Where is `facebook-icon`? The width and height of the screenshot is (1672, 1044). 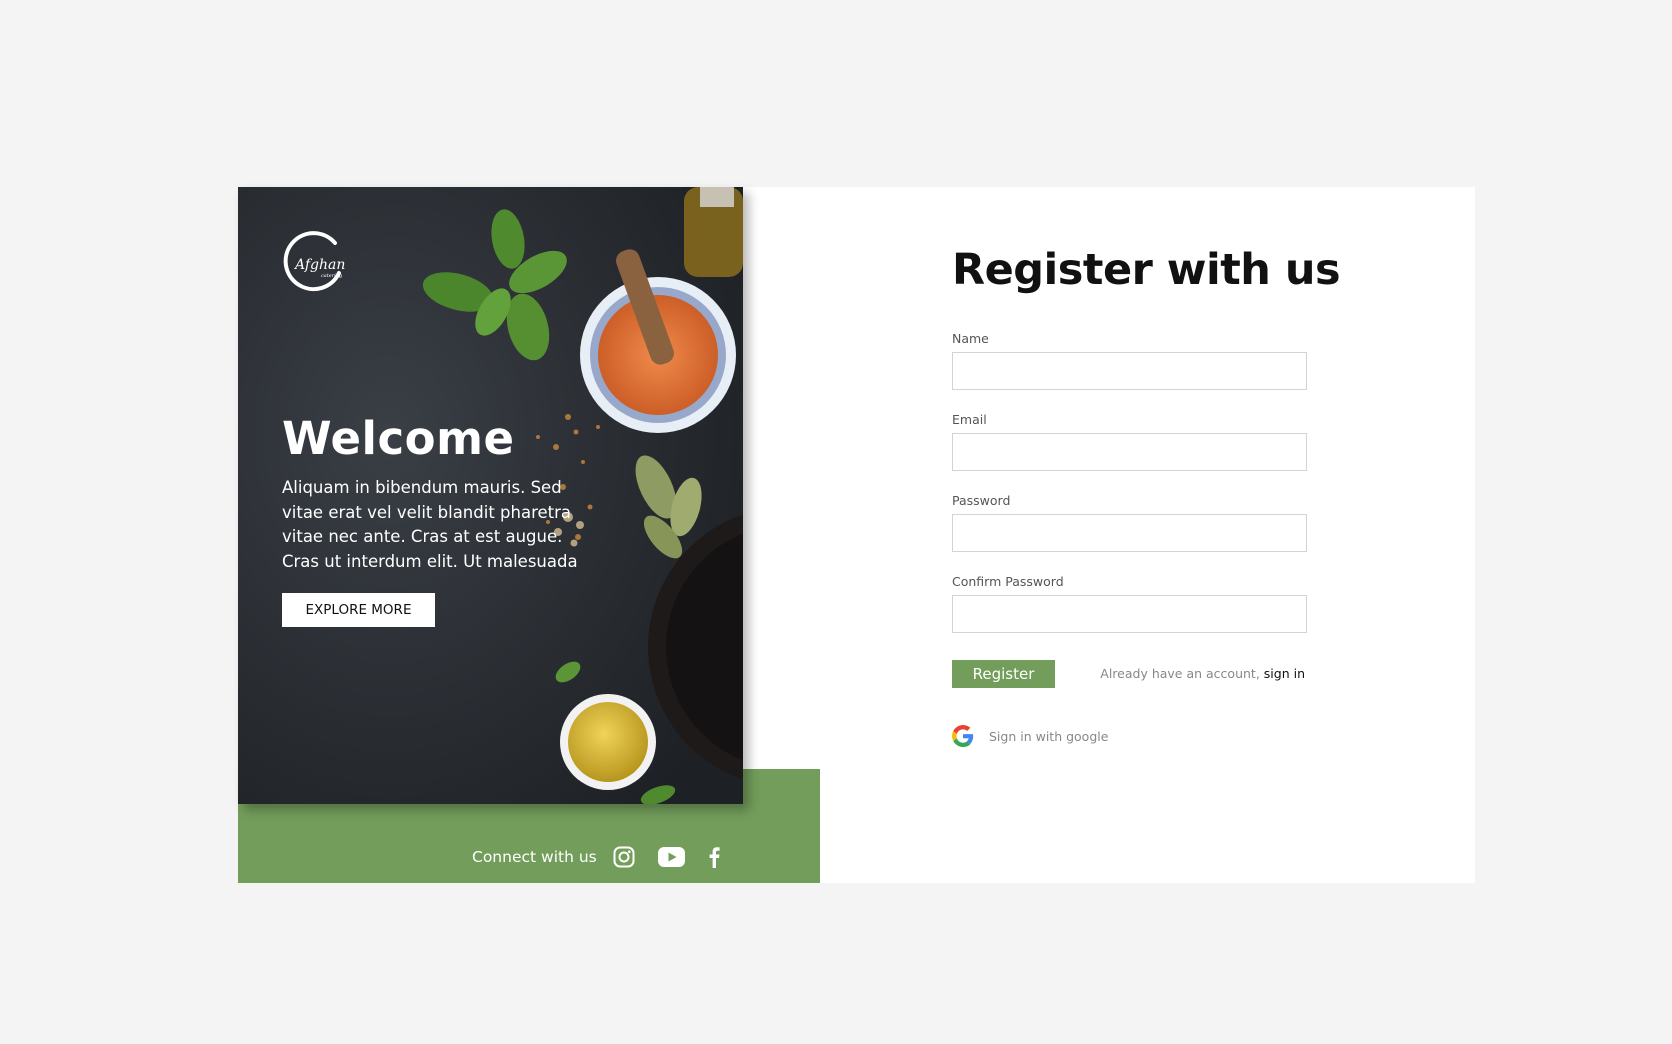 facebook-icon is located at coordinates (714, 857).